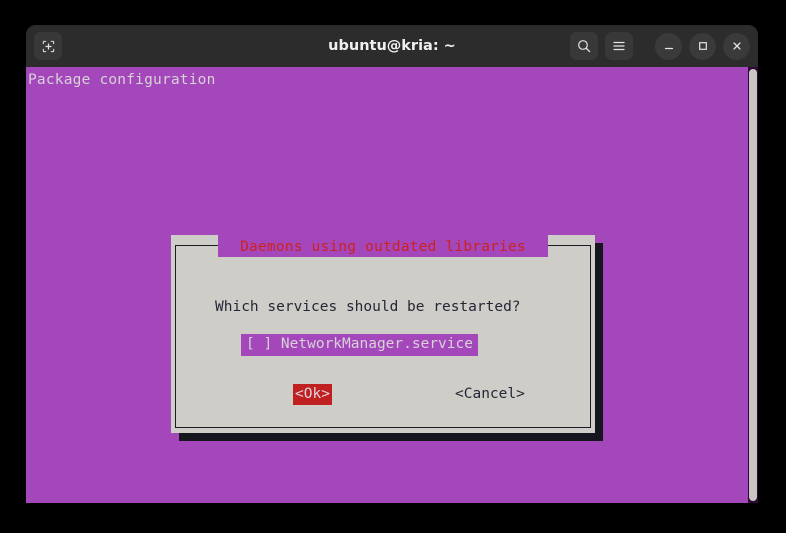  I want to click on titlebar-left-controls, so click(48, 46).